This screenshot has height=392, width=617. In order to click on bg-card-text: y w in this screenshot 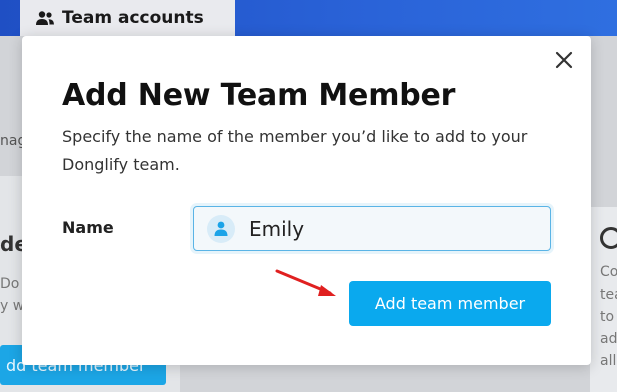, I will do `click(12, 306)`.